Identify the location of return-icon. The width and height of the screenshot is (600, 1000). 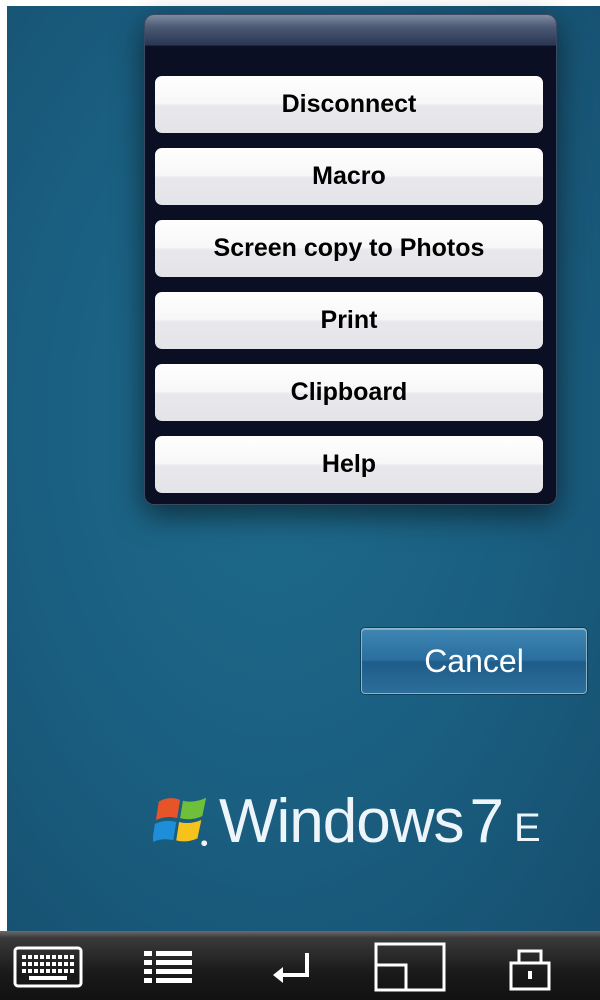
(291, 968).